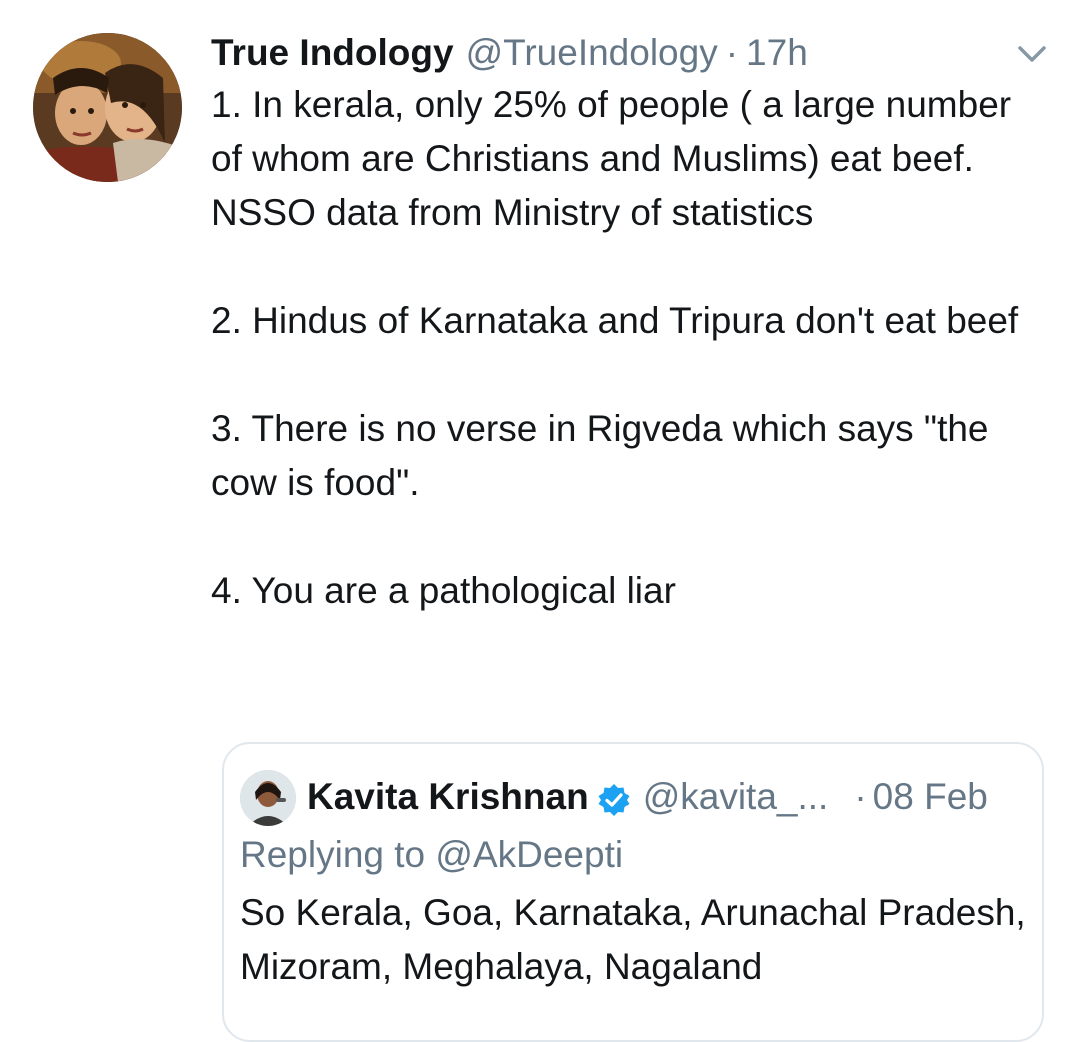  I want to click on quoted-tweet-header: Kavita Krishnan @kavita_... · 08 Feb, so click(647, 797).